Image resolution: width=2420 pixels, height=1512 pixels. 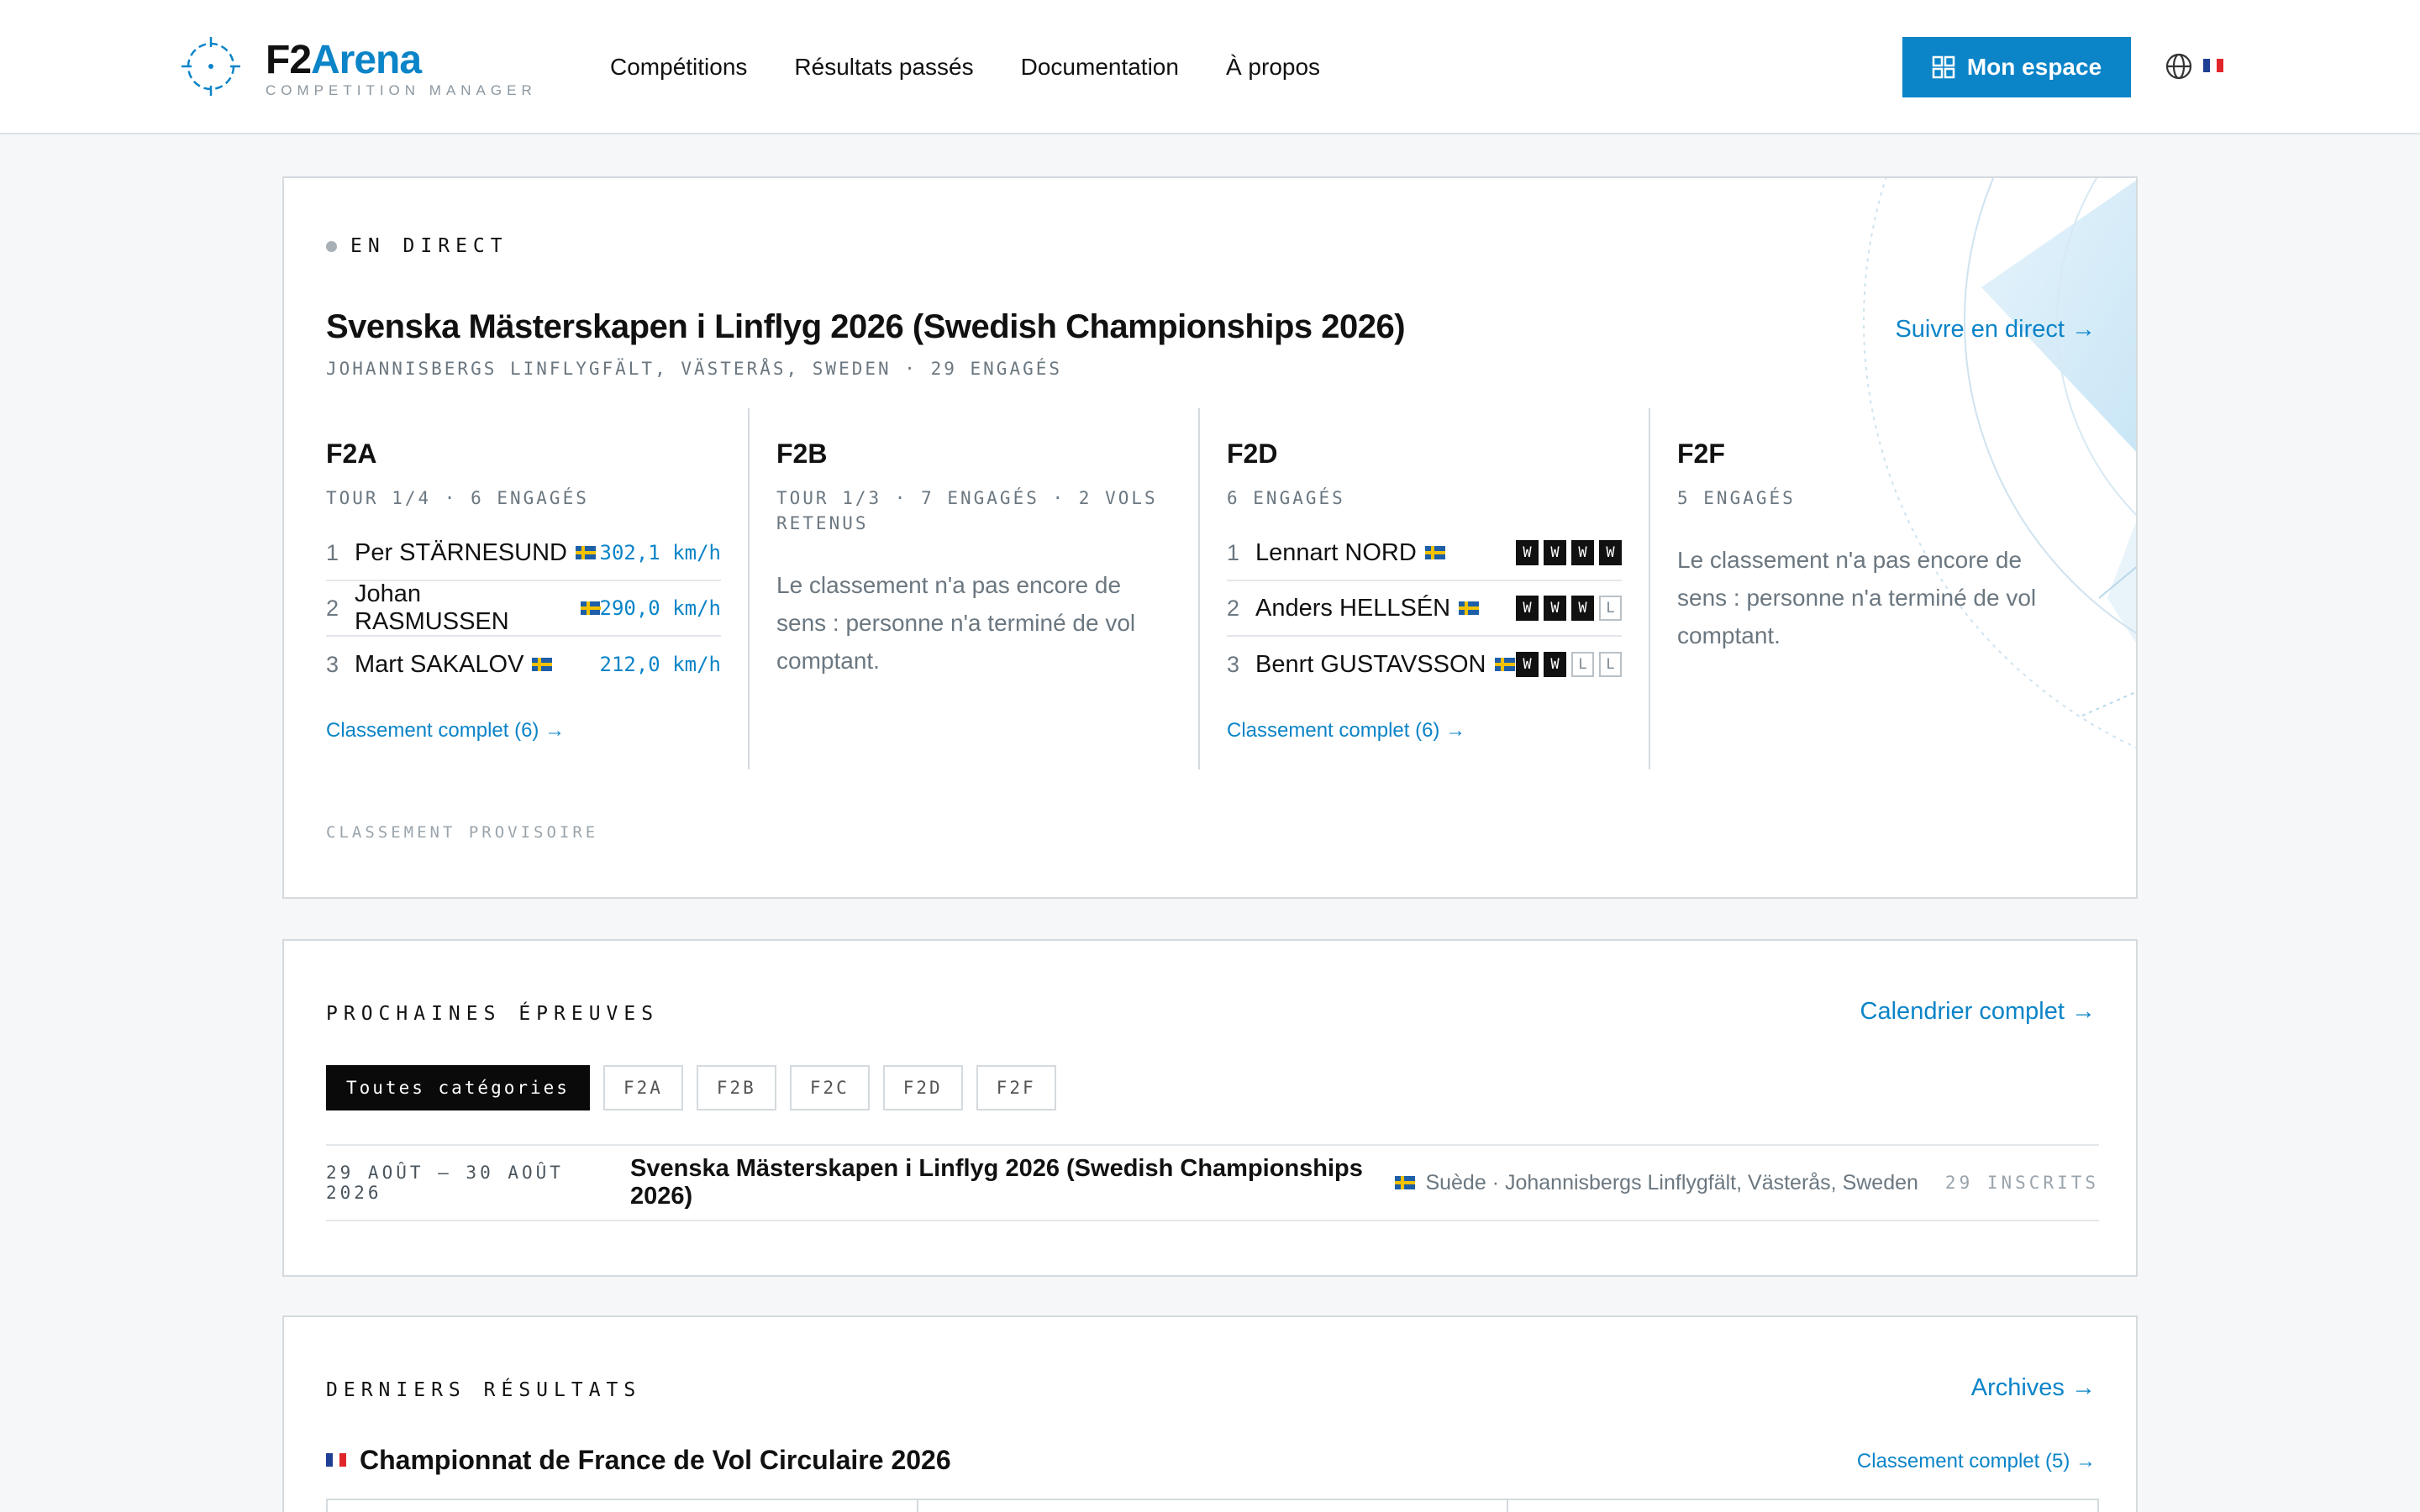 What do you see at coordinates (1978, 1011) in the screenshot?
I see `full-calendar-link: Calendrier complet →` at bounding box center [1978, 1011].